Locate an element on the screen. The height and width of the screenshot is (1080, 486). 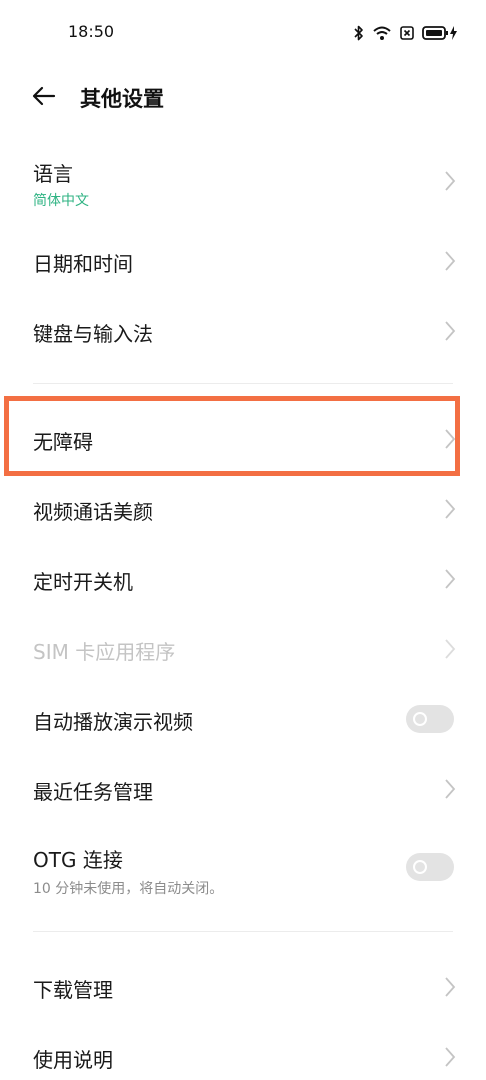
autoplay-demo-toggle is located at coordinates (430, 719).